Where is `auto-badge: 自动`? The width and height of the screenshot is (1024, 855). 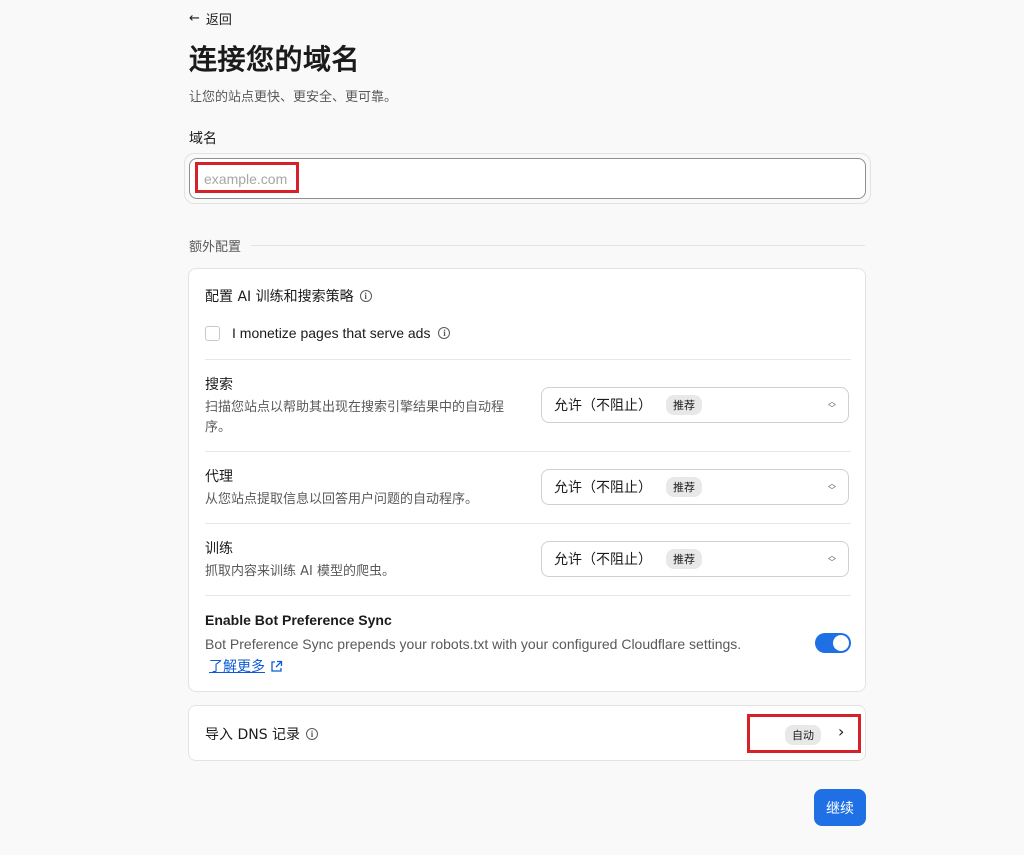
auto-badge: 自动 is located at coordinates (803, 735).